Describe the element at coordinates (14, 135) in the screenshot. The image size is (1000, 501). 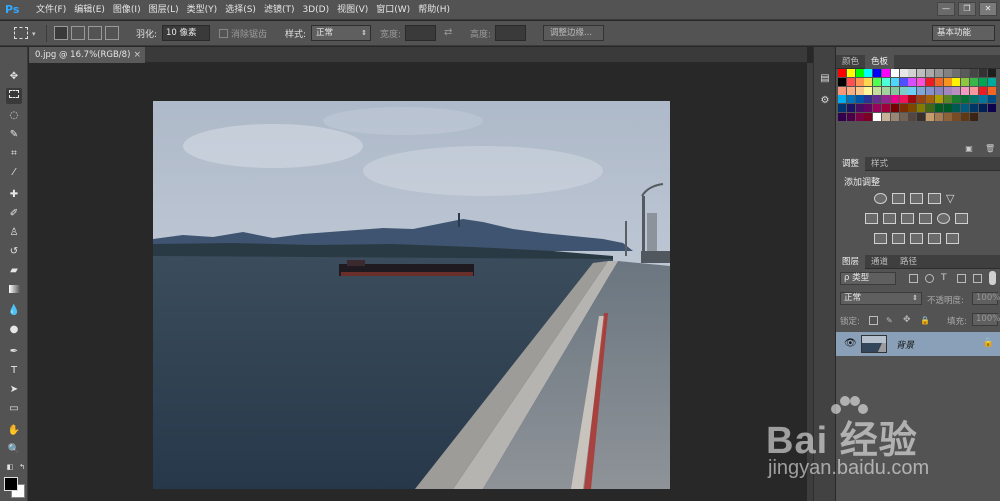
I see `quick-selection-tool-icon: ✎` at that location.